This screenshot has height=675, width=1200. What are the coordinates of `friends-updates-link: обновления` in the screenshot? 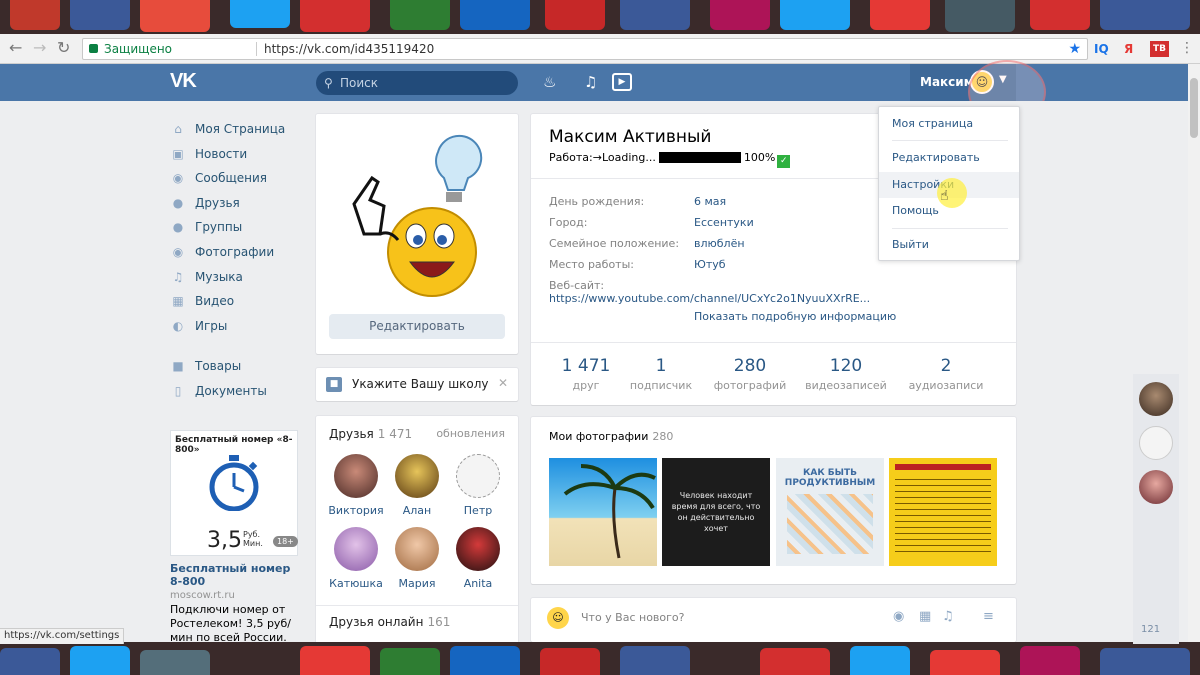 It's located at (470, 433).